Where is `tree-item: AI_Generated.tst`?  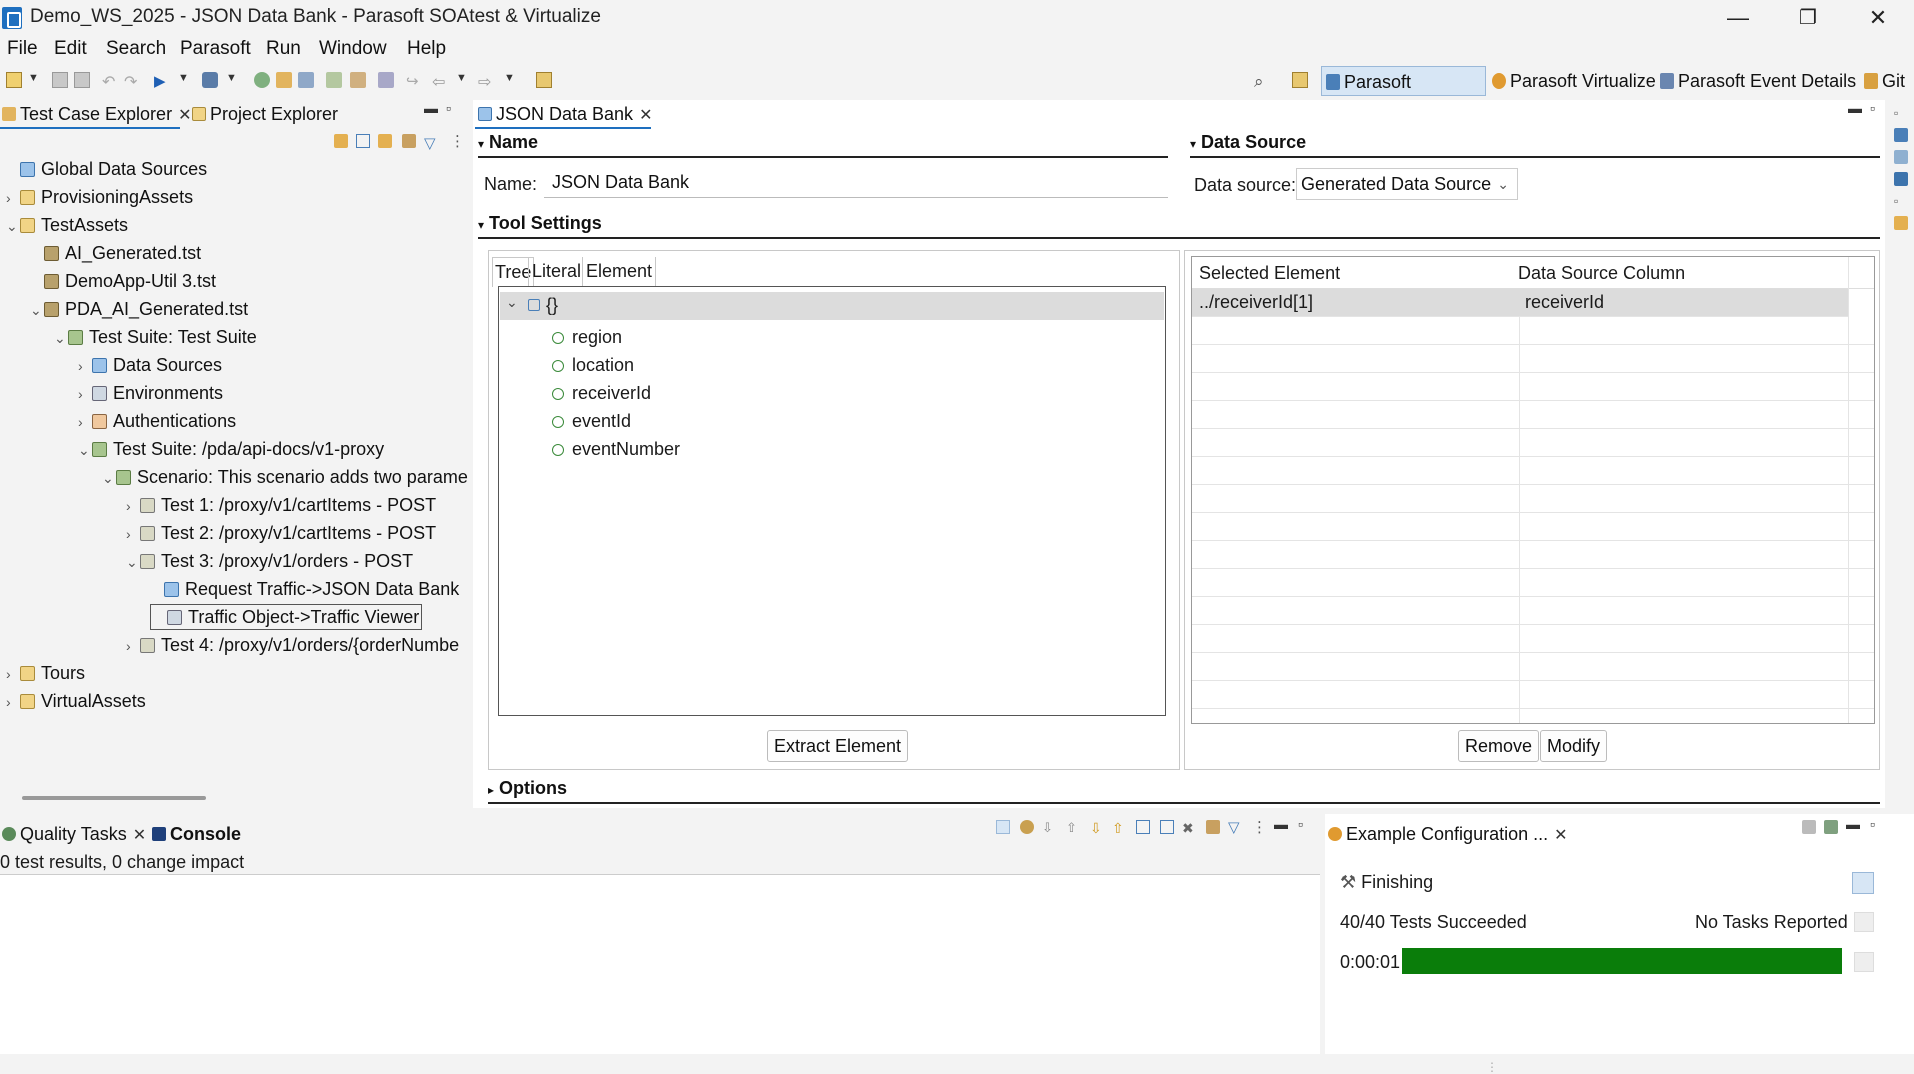 tree-item: AI_Generated.tst is located at coordinates (115, 253).